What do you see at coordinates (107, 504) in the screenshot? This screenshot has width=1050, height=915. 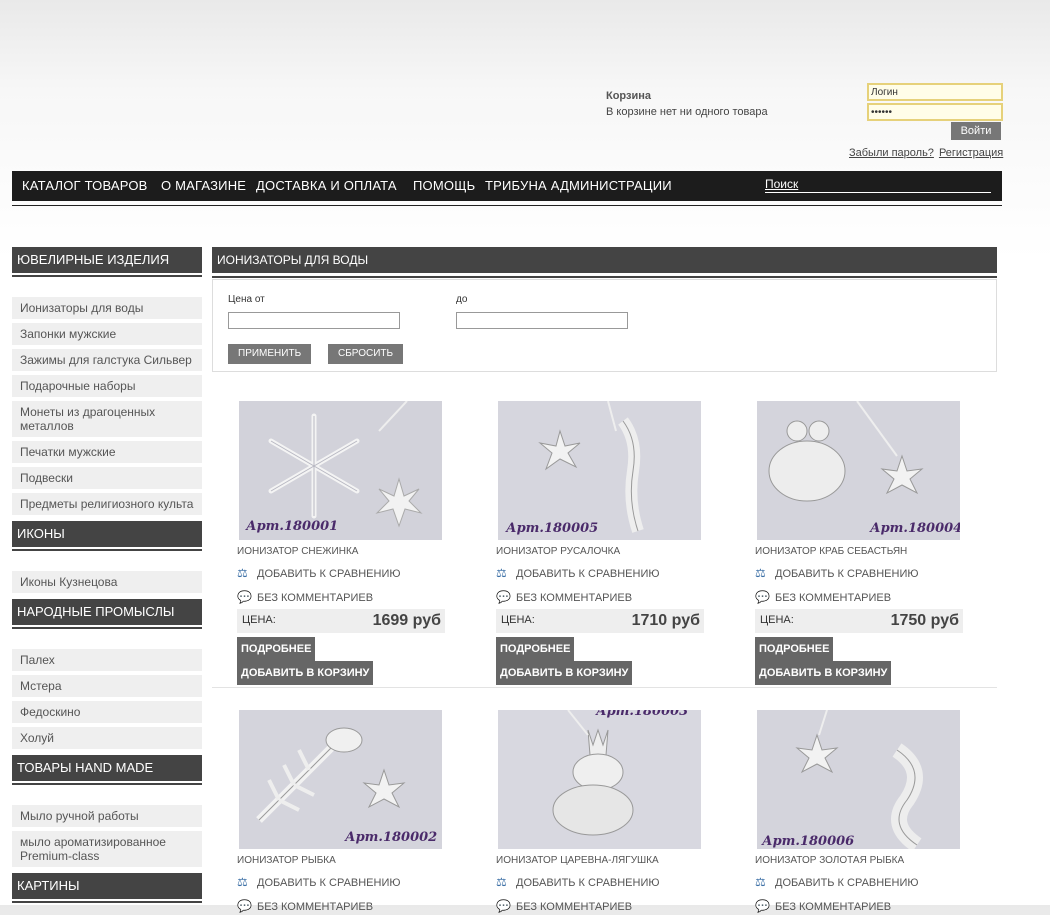 I see `sidebar-item-religious: Предметы религиозного культа` at bounding box center [107, 504].